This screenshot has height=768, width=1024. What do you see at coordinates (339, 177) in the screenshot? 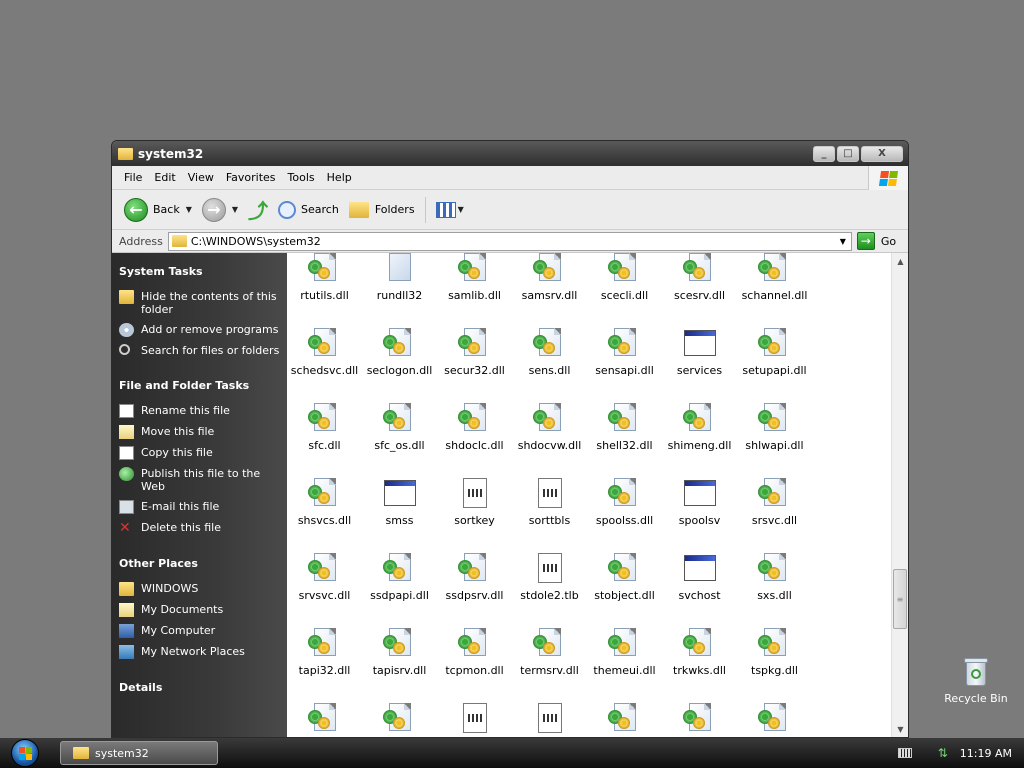
I see `menu-help: Help` at bounding box center [339, 177].